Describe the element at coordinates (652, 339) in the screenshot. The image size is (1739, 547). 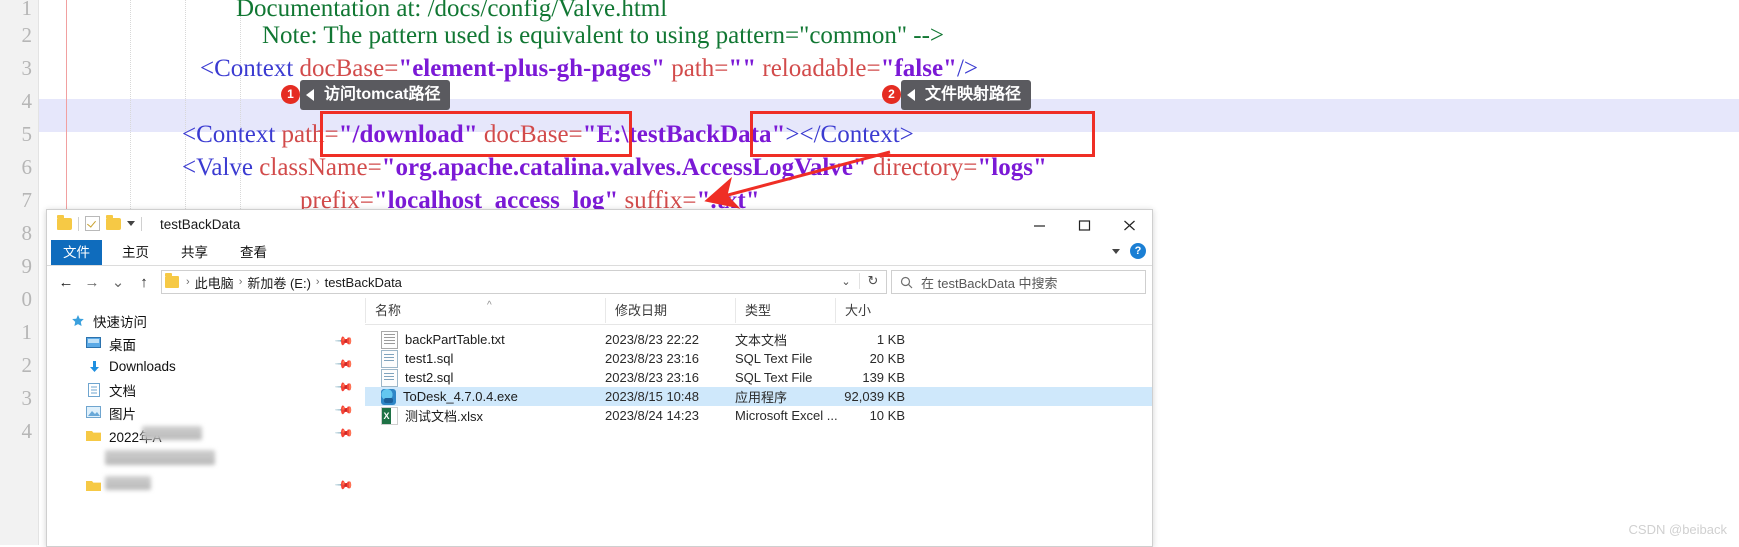
I see `file-date: 2023/8/23 22:22` at that location.